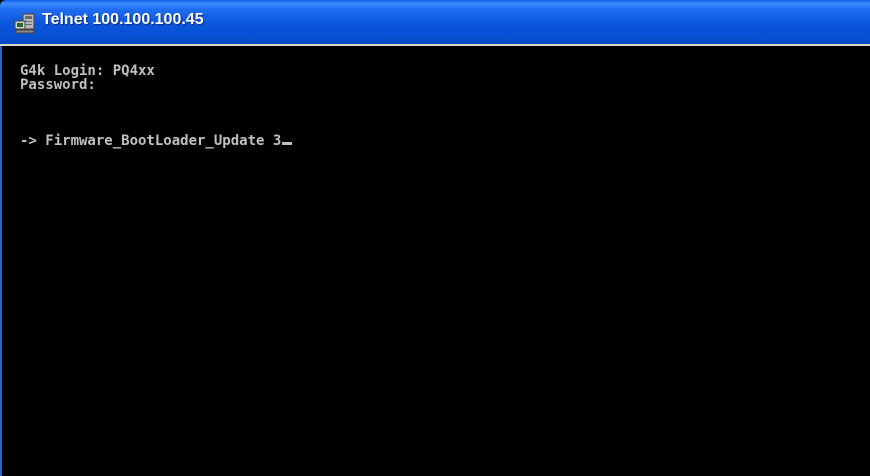 Image resolution: width=870 pixels, height=476 pixels. Describe the element at coordinates (24, 23) in the screenshot. I see `telnet-terminal-icon` at that location.